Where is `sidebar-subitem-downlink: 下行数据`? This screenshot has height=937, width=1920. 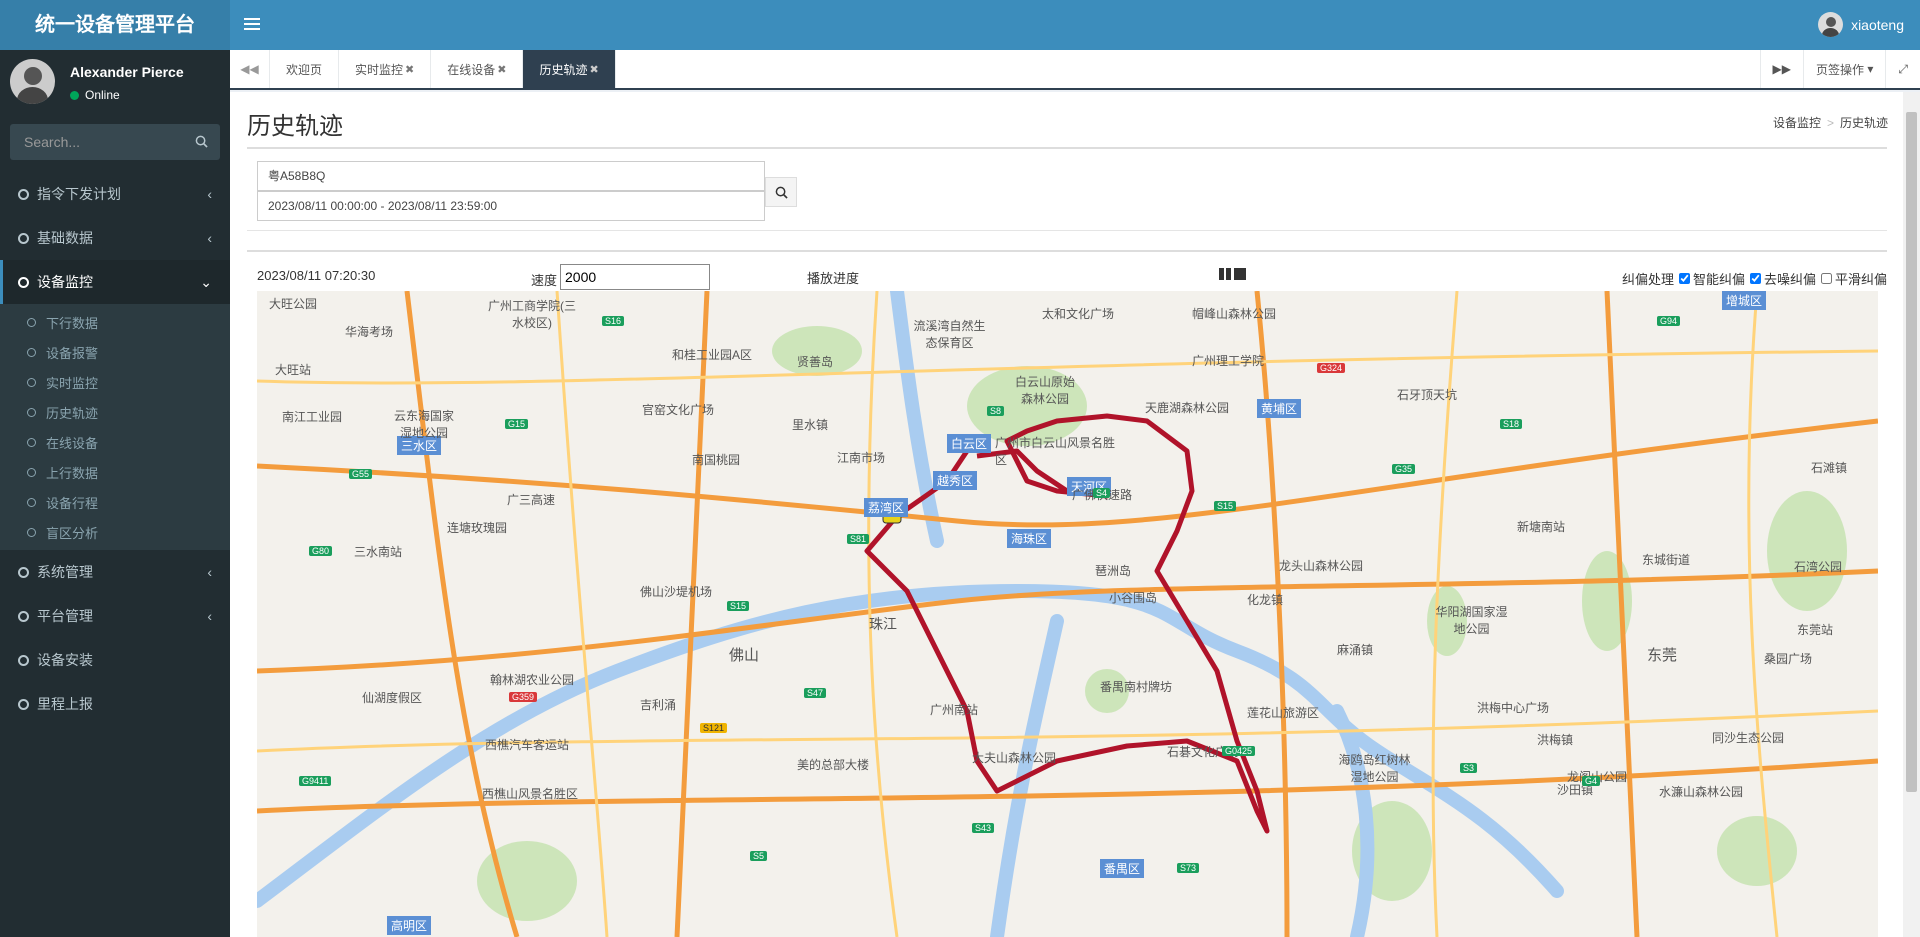
sidebar-subitem-downlink: 下行数据 is located at coordinates (115, 322).